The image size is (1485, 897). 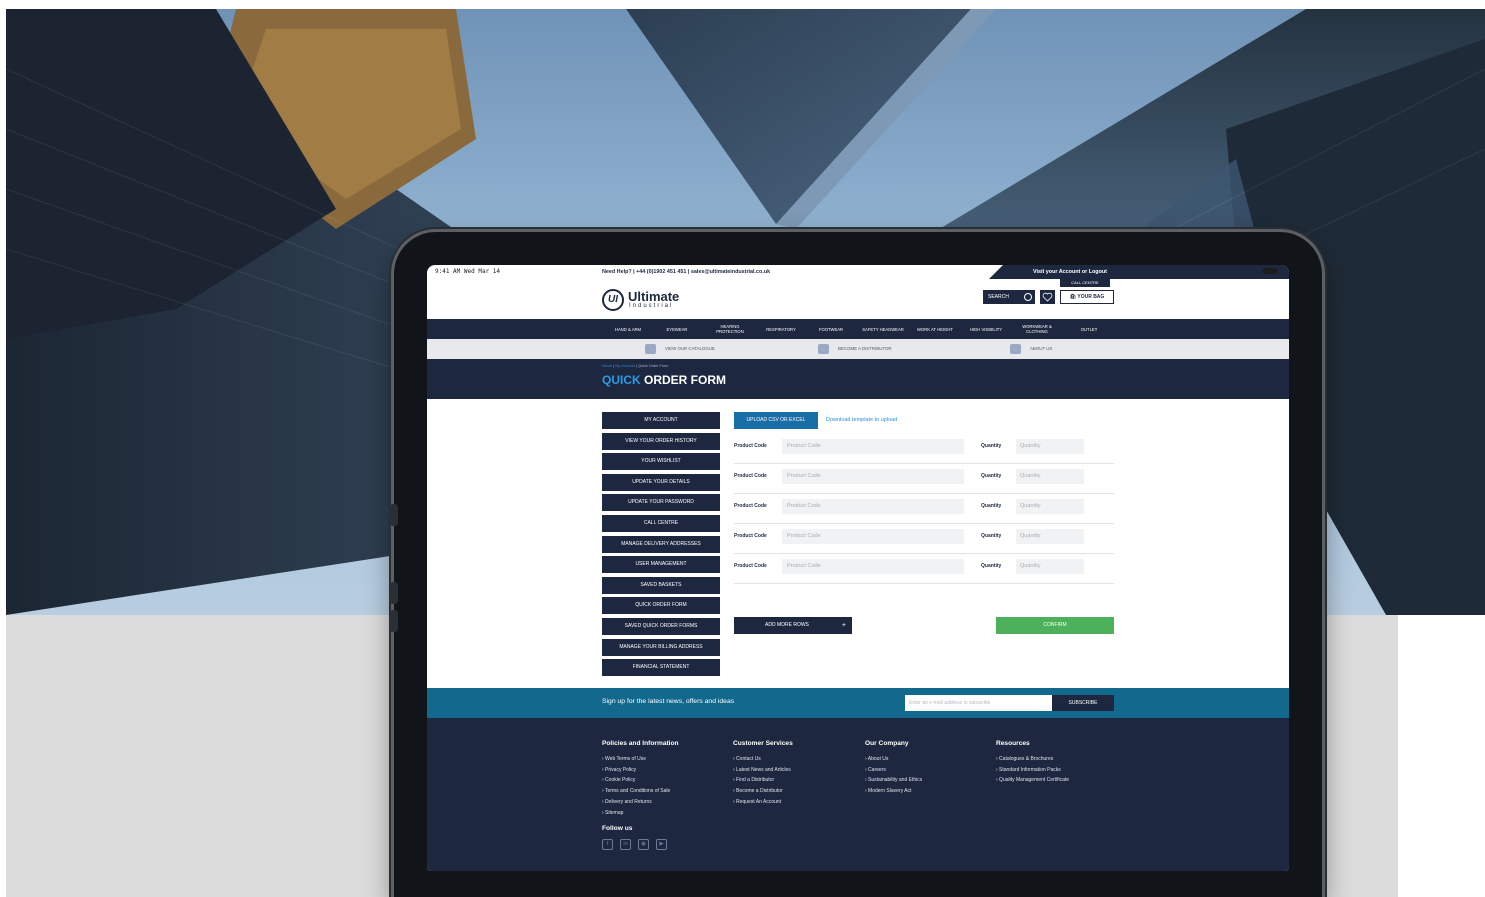 What do you see at coordinates (1073, 297) in the screenshot?
I see `bag-icon: 🛍` at bounding box center [1073, 297].